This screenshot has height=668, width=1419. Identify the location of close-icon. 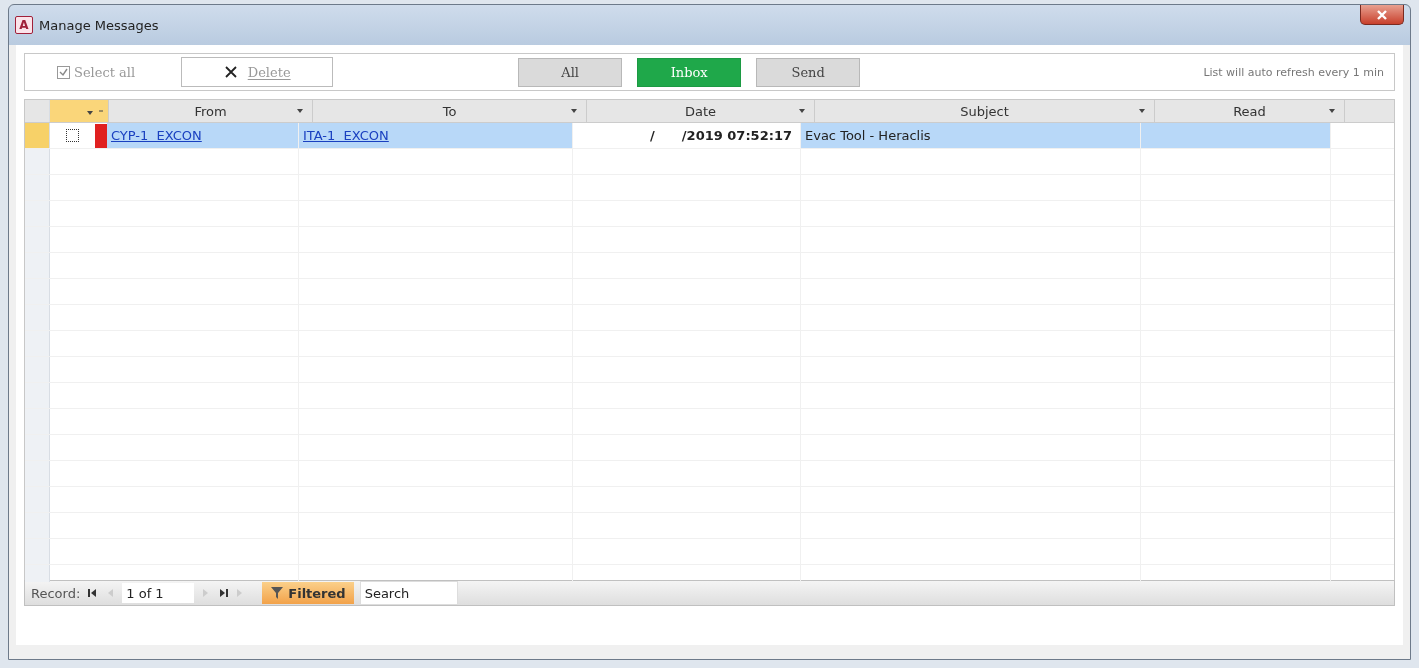
(1382, 14).